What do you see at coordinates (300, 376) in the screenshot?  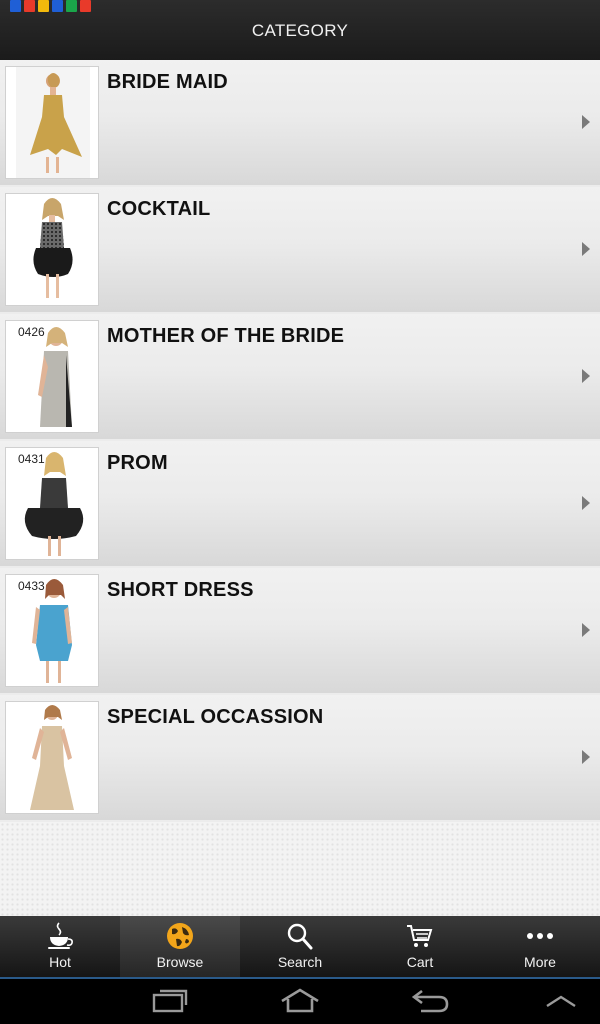 I see `category-row-mother-of-the-bride: 0426 MOTHER OF THE BRIDE` at bounding box center [300, 376].